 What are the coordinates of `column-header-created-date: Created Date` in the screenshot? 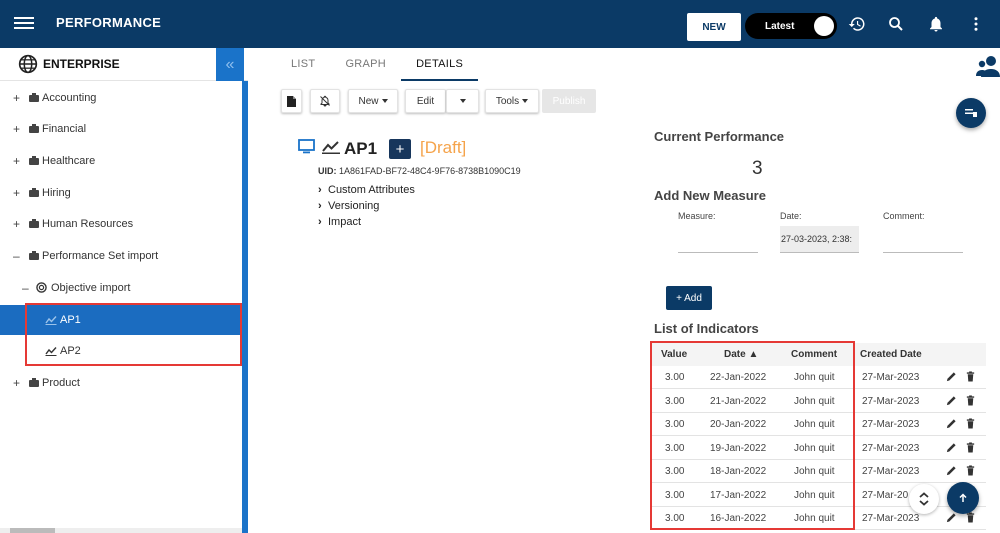 It's located at (891, 354).